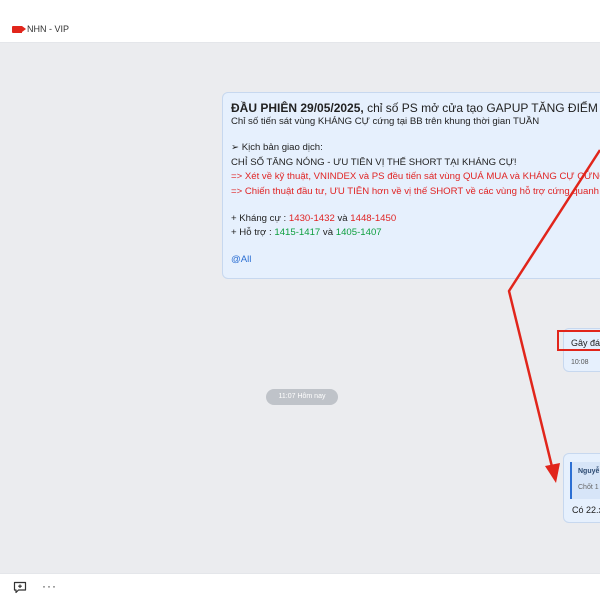 The height and width of the screenshot is (600, 600). What do you see at coordinates (48, 29) in the screenshot?
I see `channel-name: NHN - VIP` at bounding box center [48, 29].